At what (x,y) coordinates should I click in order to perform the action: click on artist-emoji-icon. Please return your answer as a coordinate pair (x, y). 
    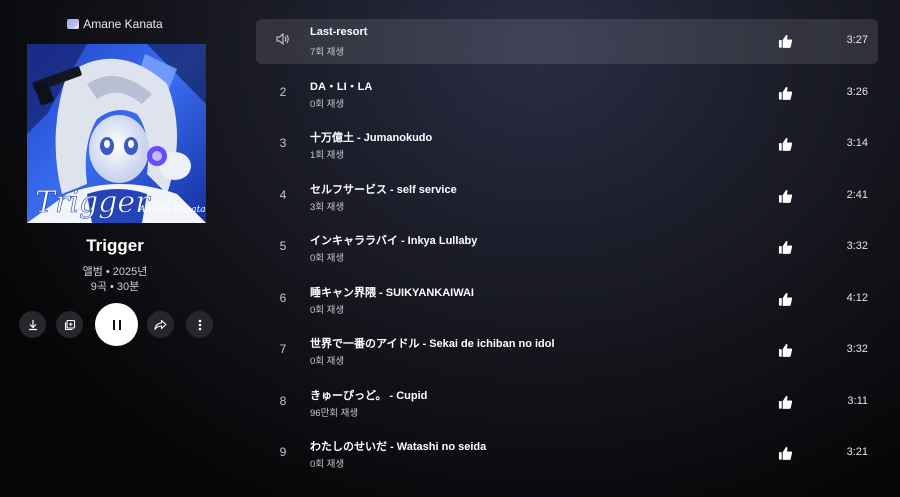
    Looking at the image, I should click on (73, 24).